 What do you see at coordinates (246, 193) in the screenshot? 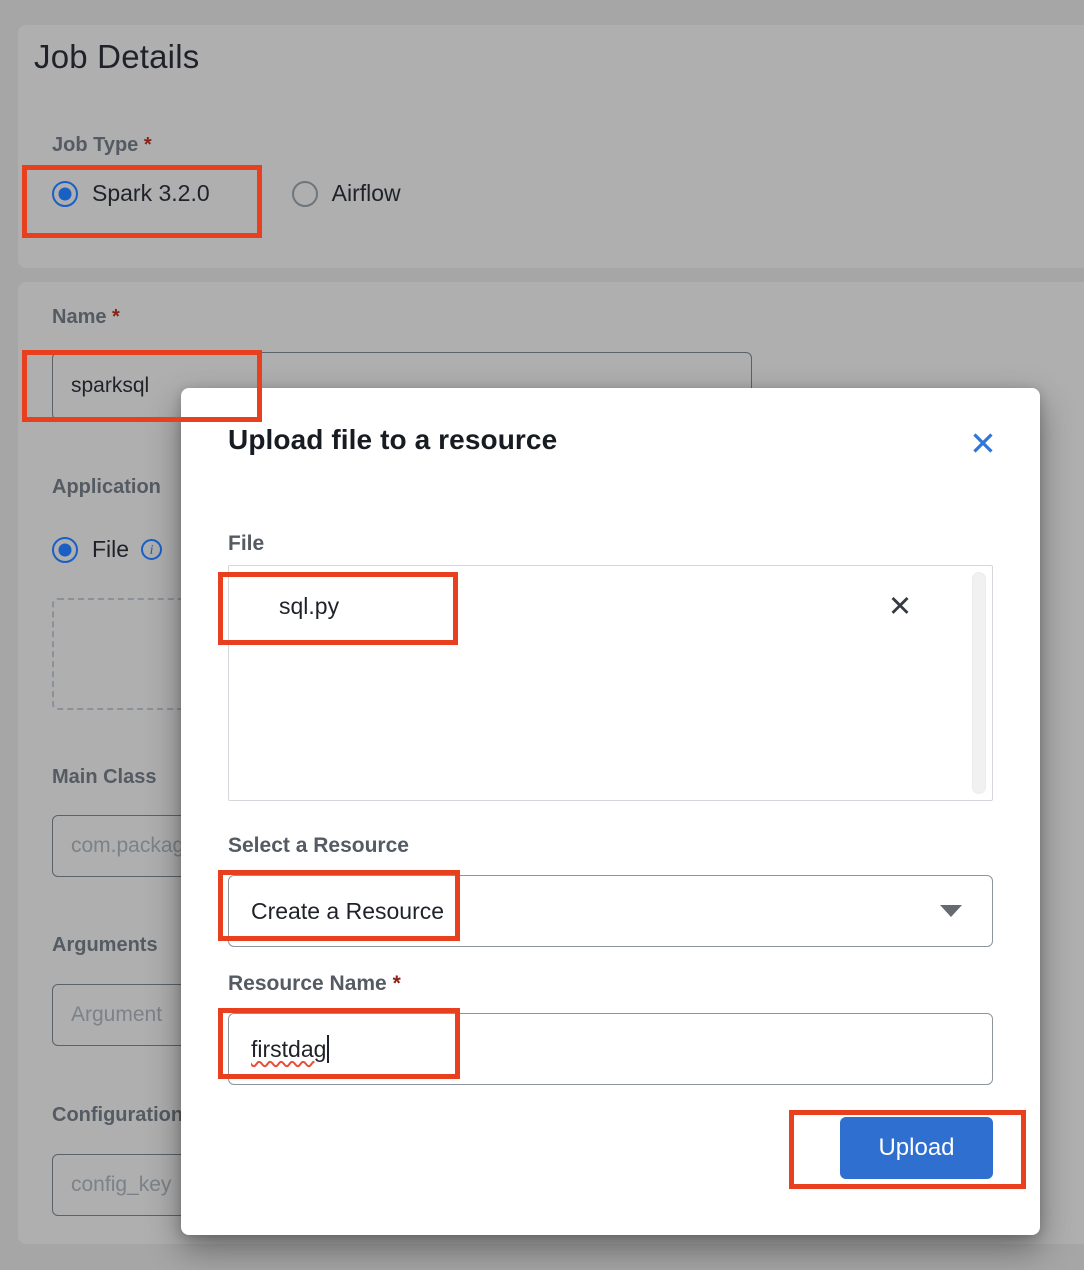
I see `job-type-radio-group: Spark 3.2.0 Airflow` at bounding box center [246, 193].